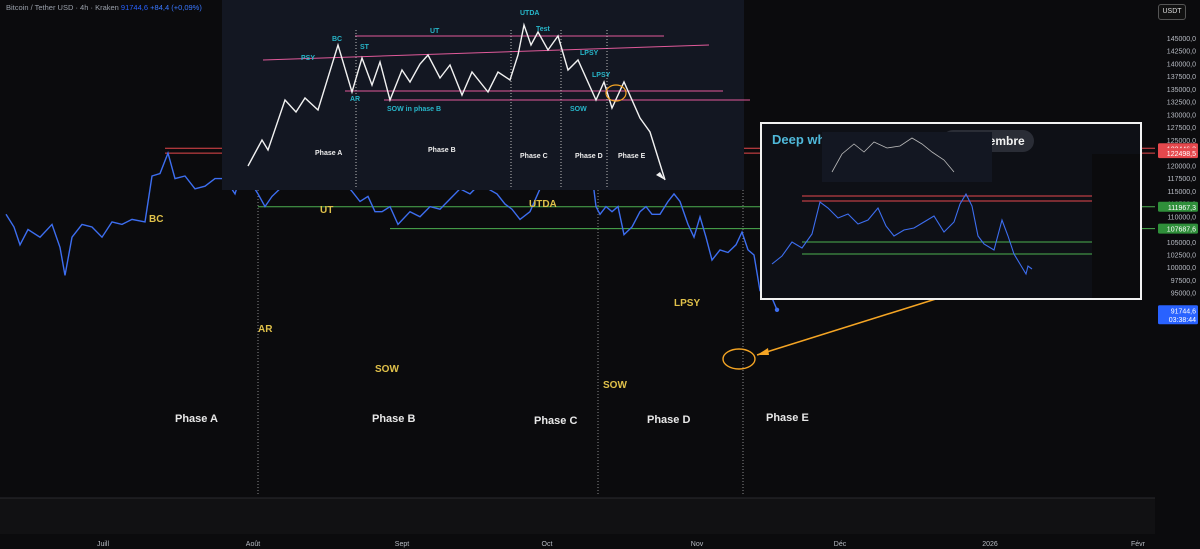 This screenshot has height=549, width=1200. What do you see at coordinates (1181, 243) in the screenshot?
I see `y-tick-label: 105000,0` at bounding box center [1181, 243].